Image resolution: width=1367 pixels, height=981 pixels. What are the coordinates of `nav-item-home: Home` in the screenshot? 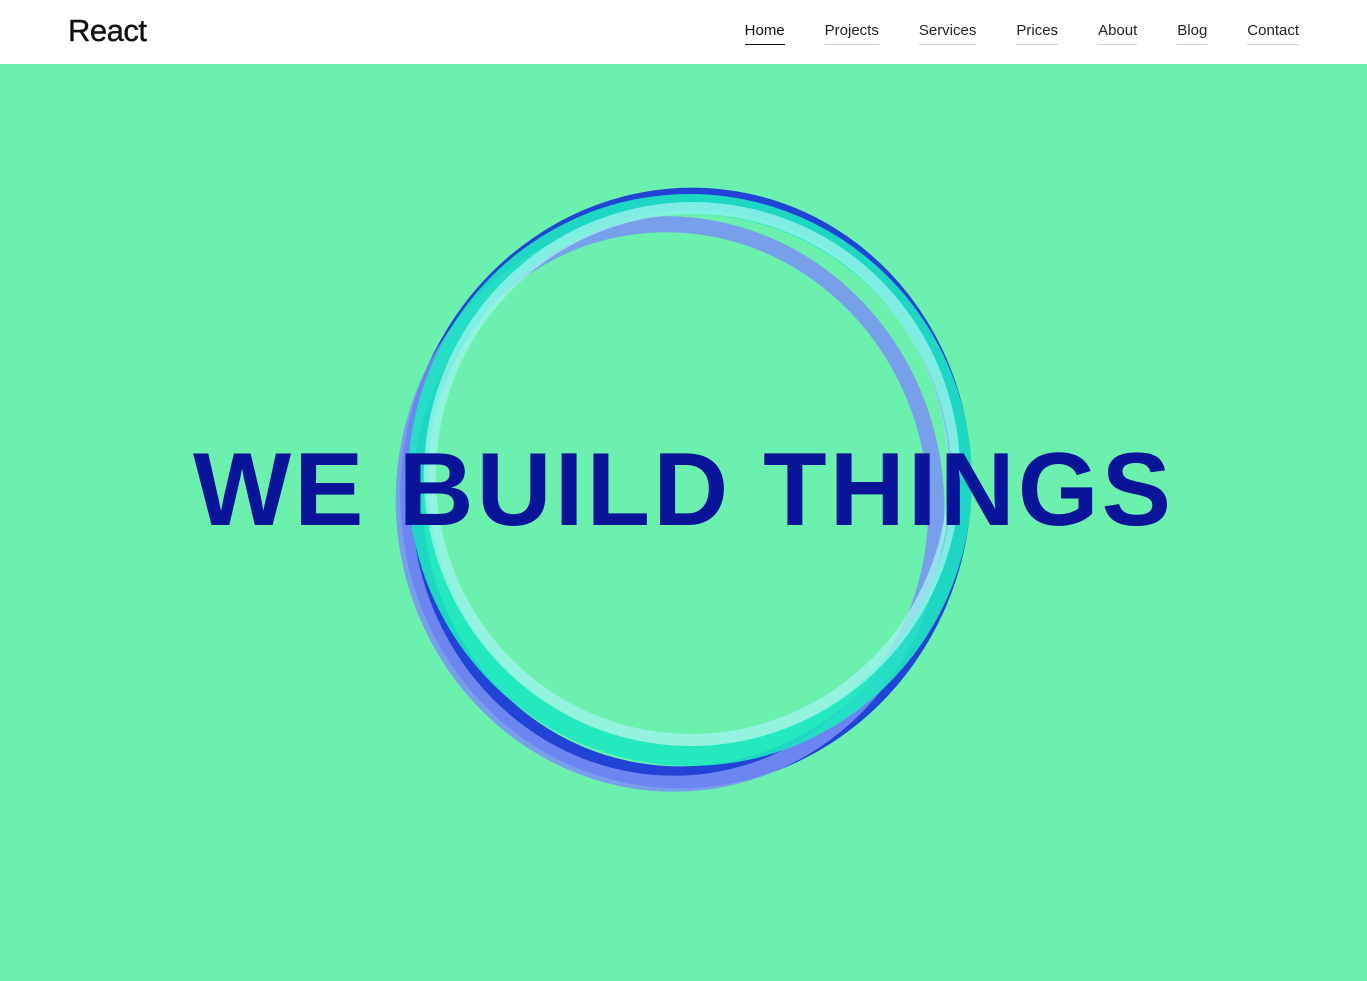 It's located at (764, 33).